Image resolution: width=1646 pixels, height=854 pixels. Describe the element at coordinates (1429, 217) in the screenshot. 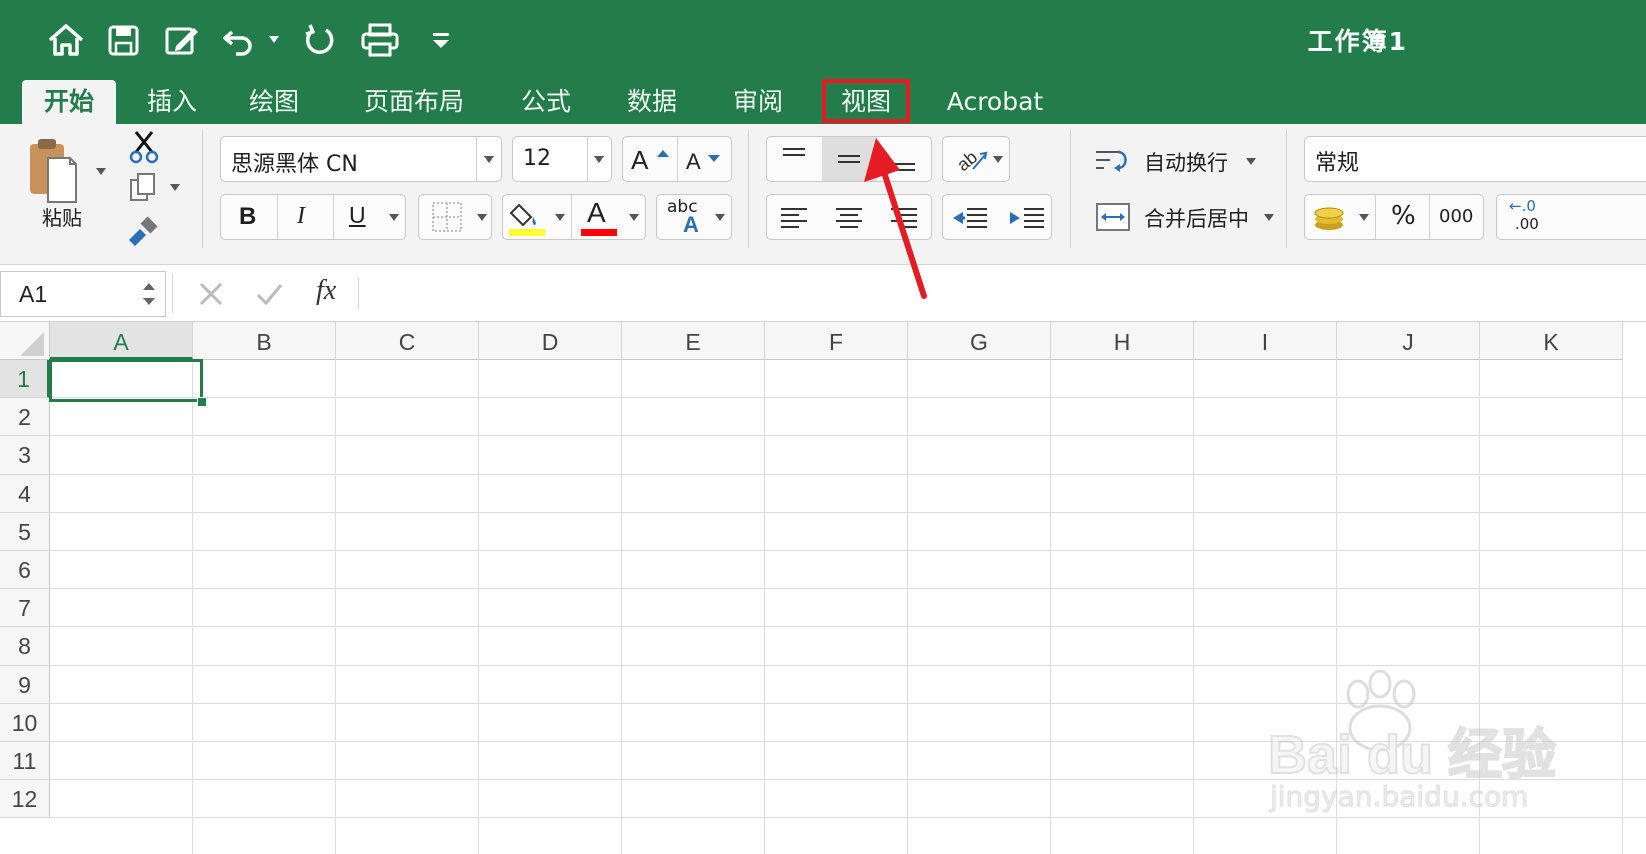

I see `button-divider` at that location.